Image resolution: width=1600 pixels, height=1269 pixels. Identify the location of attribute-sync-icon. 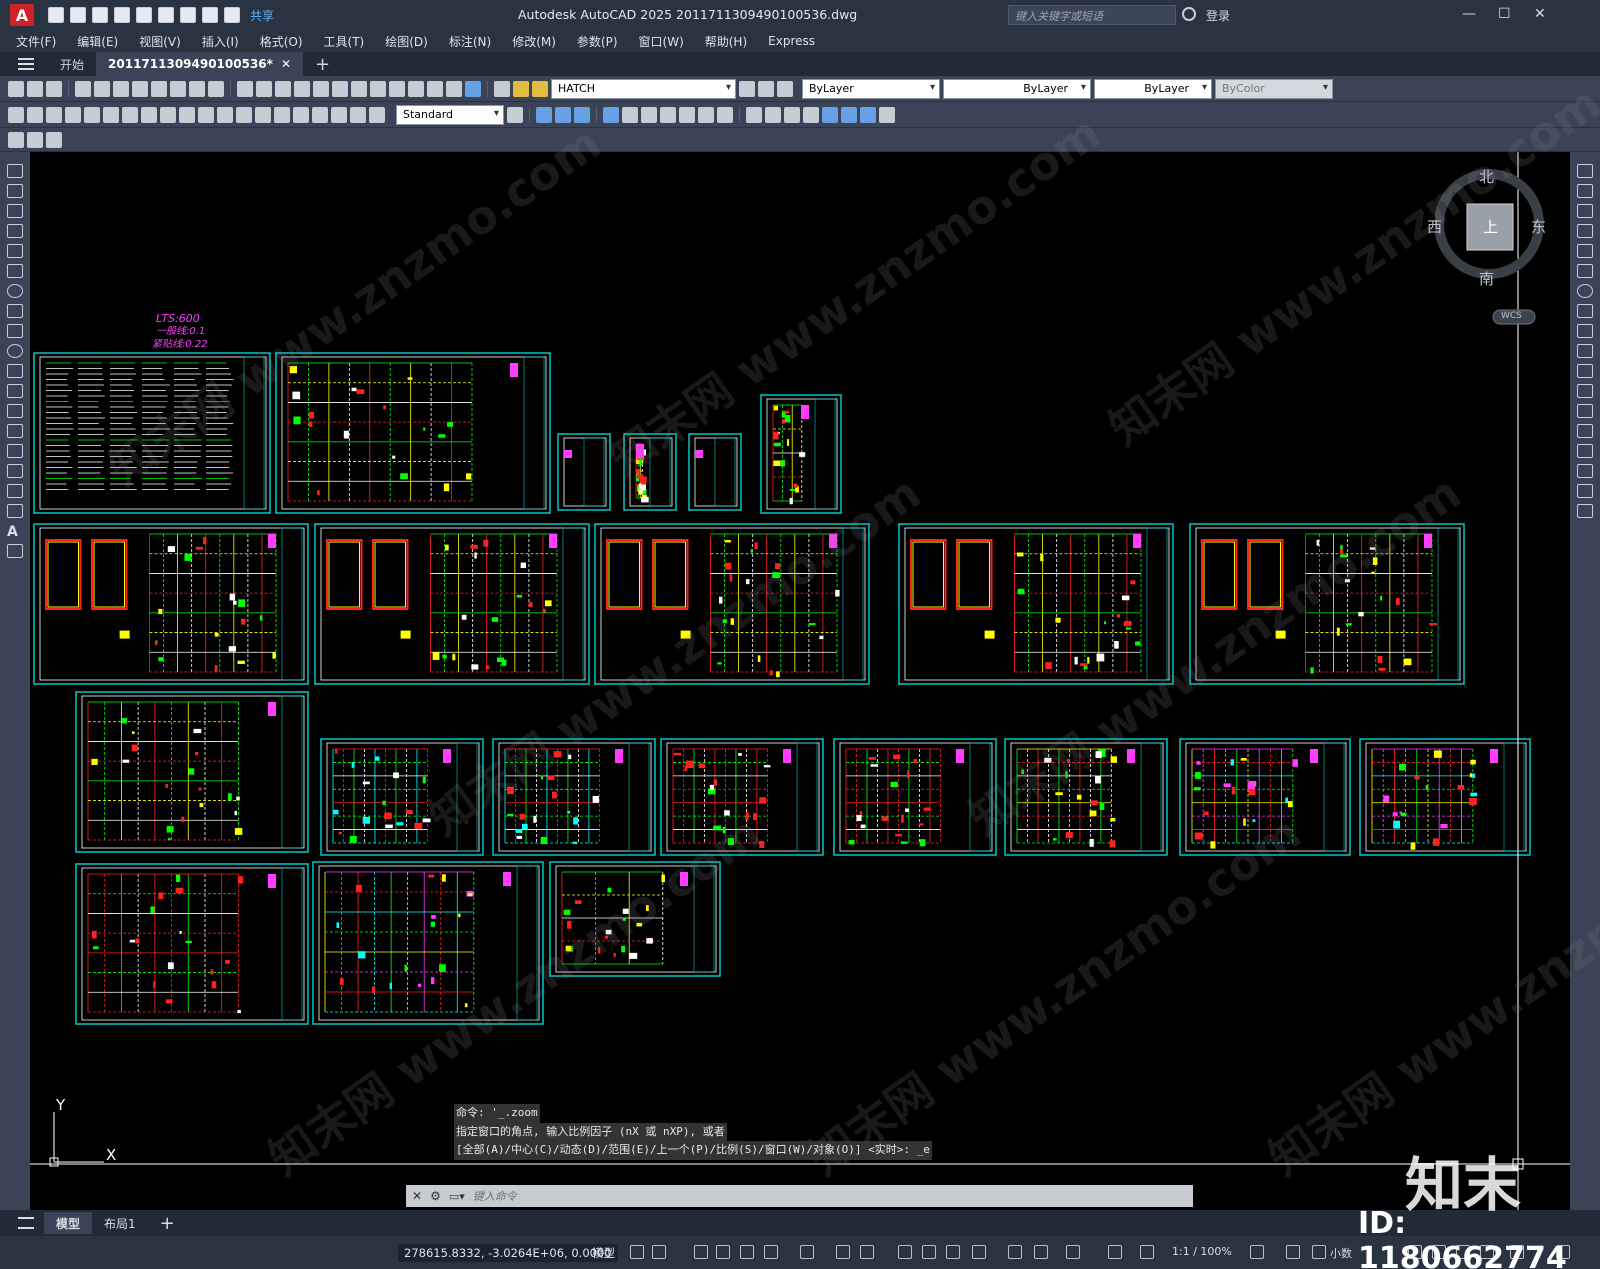
(54, 139).